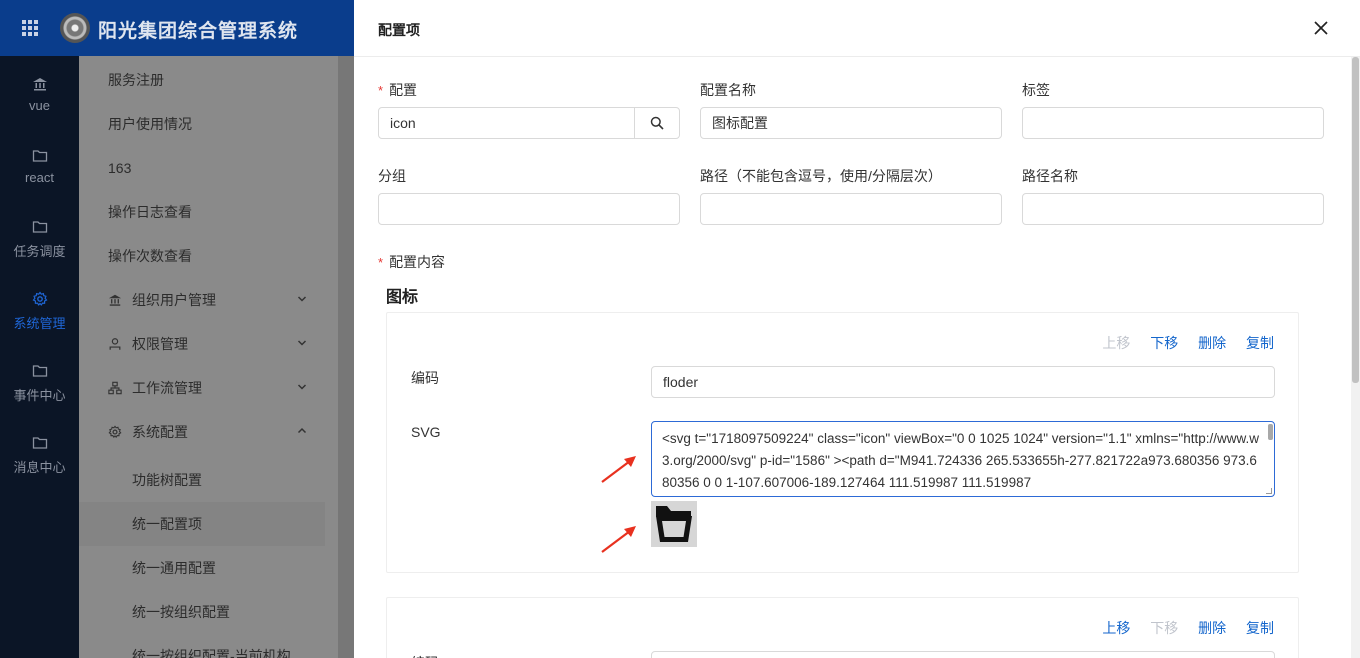  What do you see at coordinates (1050, 176) in the screenshot?
I see `path-name-label: 路径名称` at bounding box center [1050, 176].